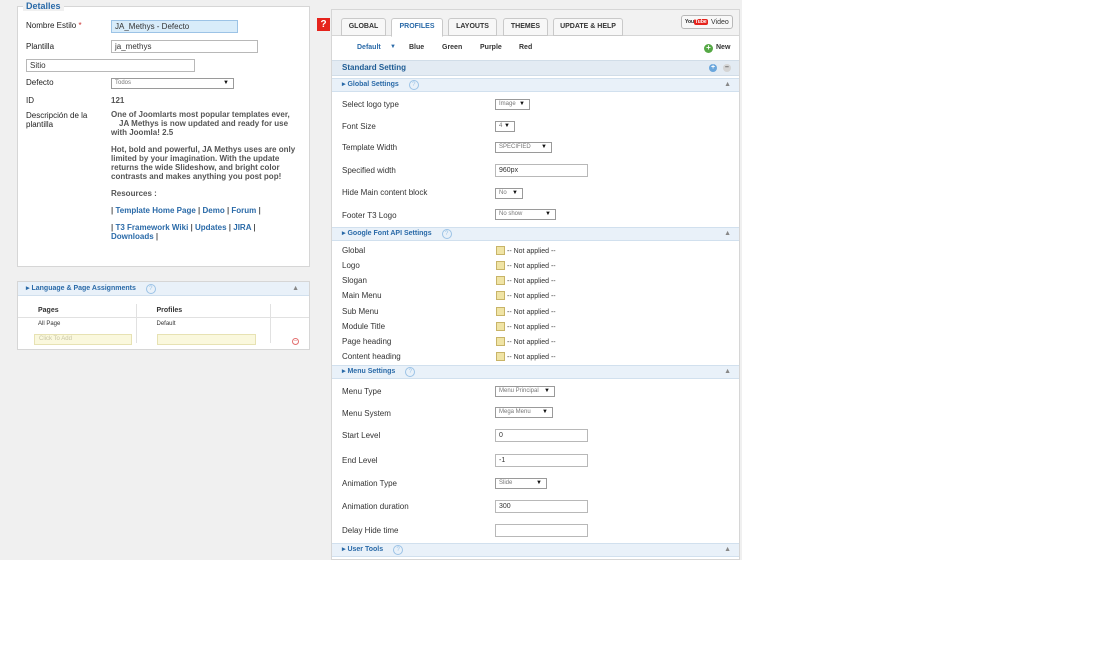  Describe the element at coordinates (151, 227) in the screenshot. I see `link-t3-wiki: T3 Framework Wiki` at that location.